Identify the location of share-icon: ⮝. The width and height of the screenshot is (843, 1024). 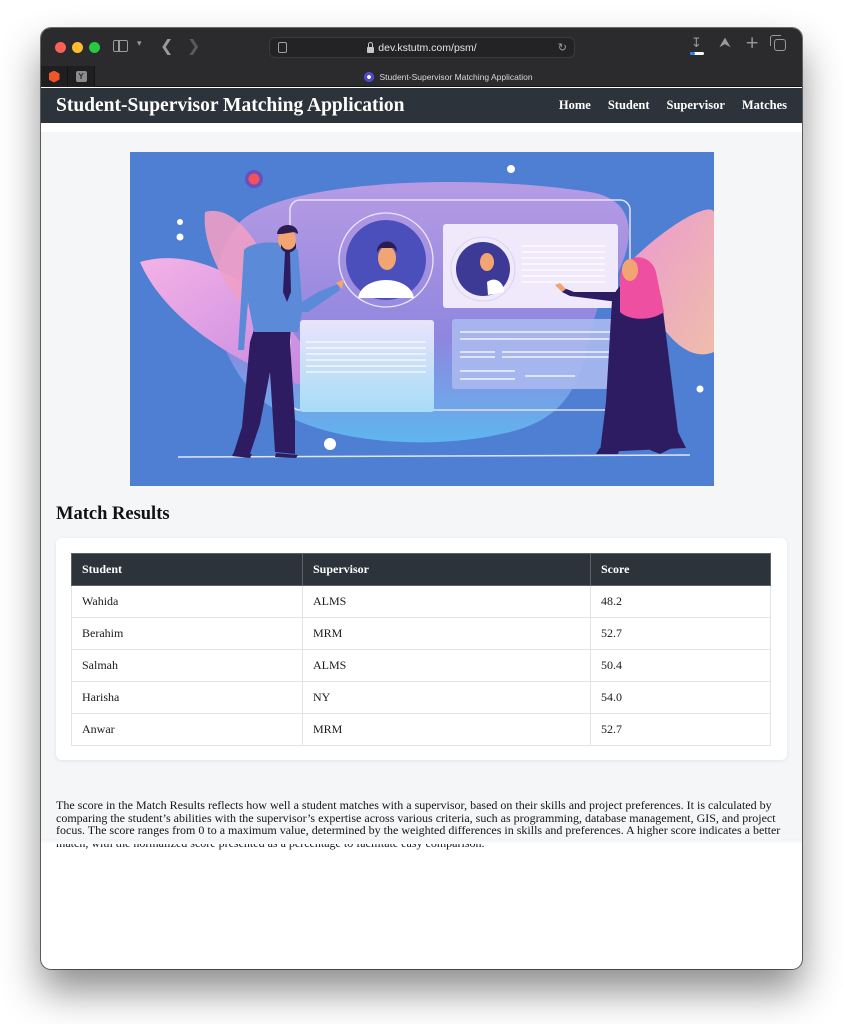
(725, 43).